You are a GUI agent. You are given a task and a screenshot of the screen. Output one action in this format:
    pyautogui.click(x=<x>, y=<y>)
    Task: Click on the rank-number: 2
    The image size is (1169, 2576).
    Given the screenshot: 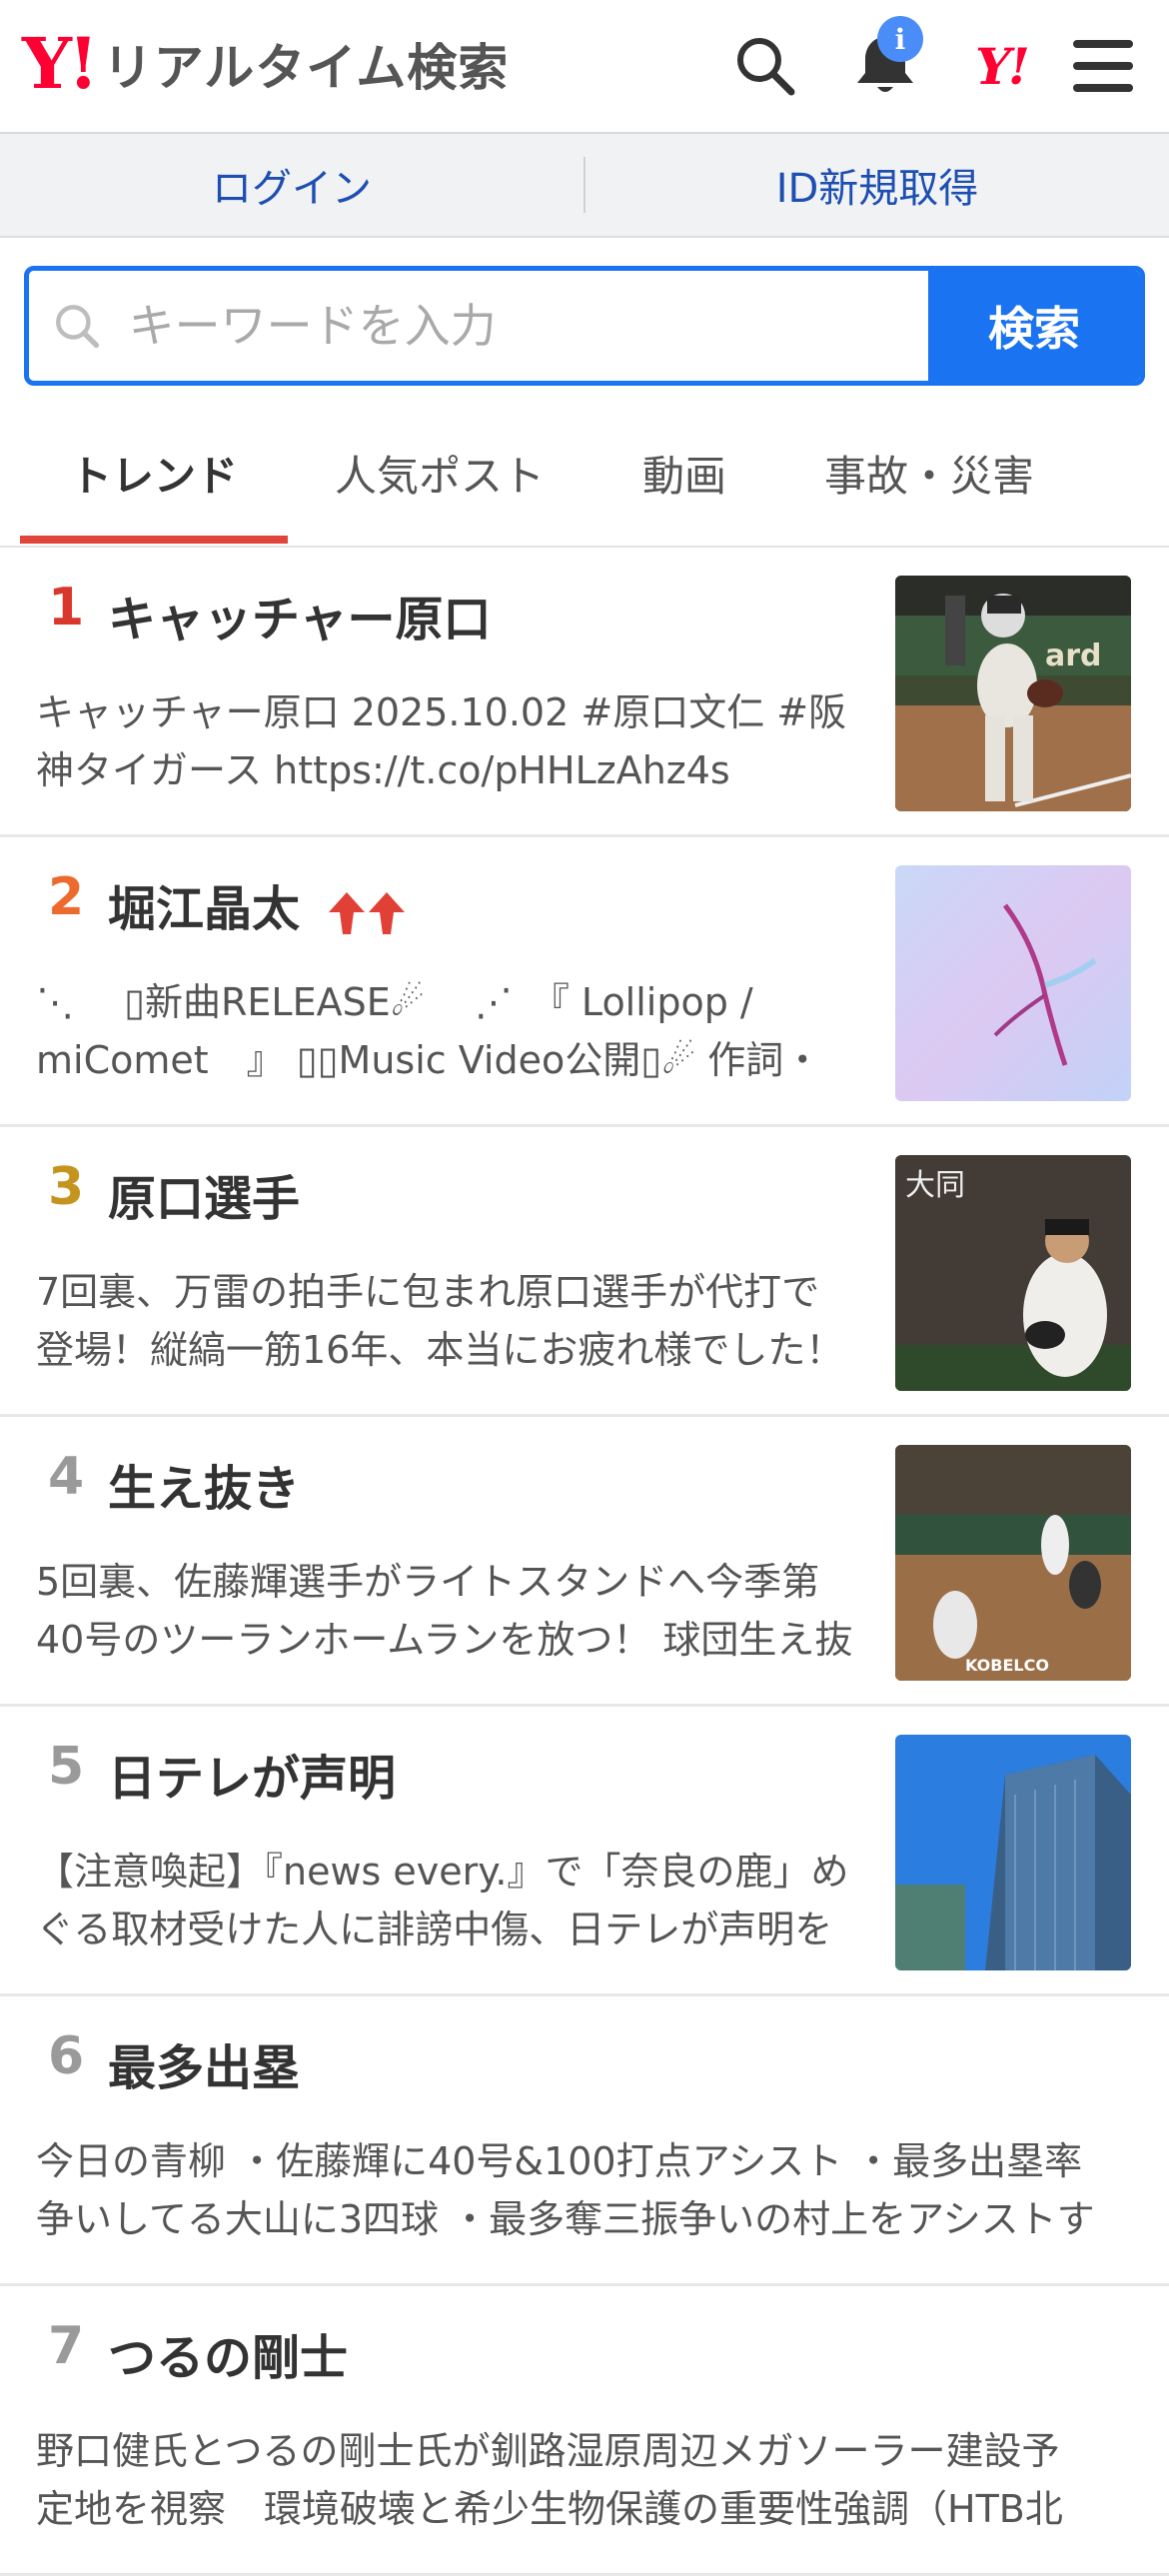 What is the action you would take?
    pyautogui.click(x=67, y=897)
    